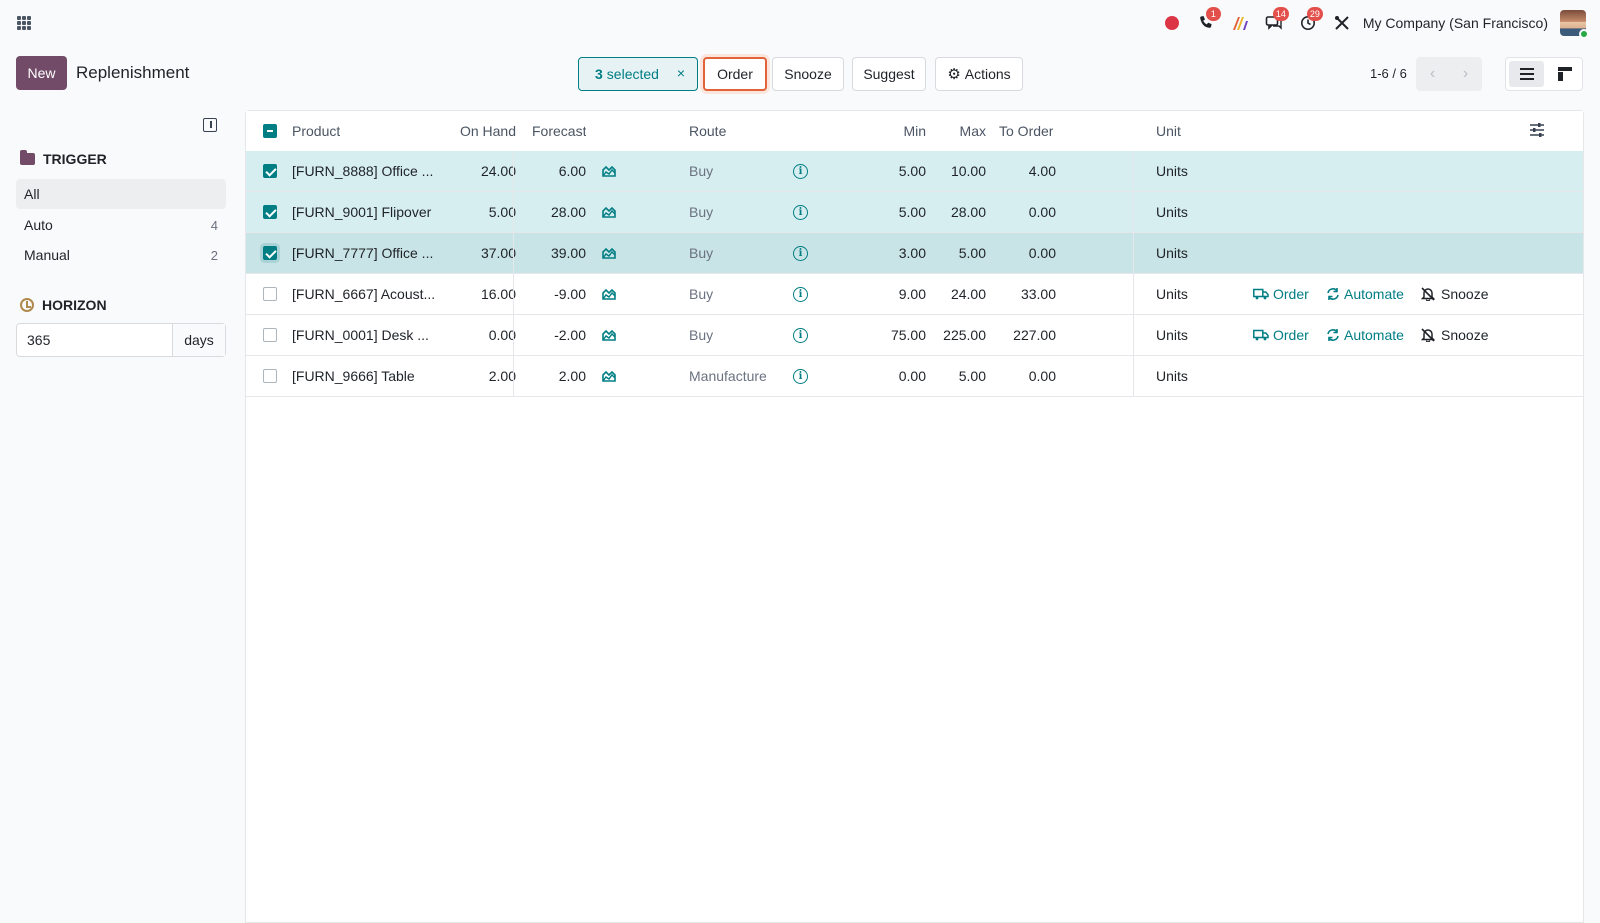  Describe the element at coordinates (316, 131) in the screenshot. I see `header-product: Product` at that location.